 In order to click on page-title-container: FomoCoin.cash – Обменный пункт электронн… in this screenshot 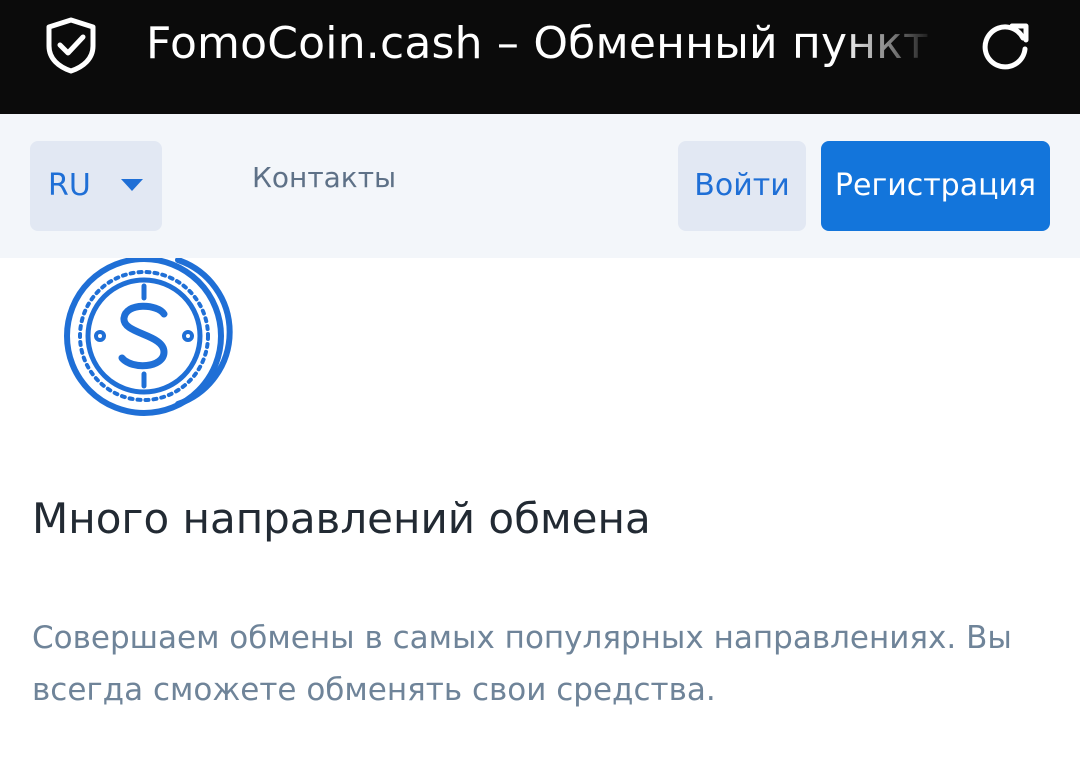, I will do `click(541, 46)`.